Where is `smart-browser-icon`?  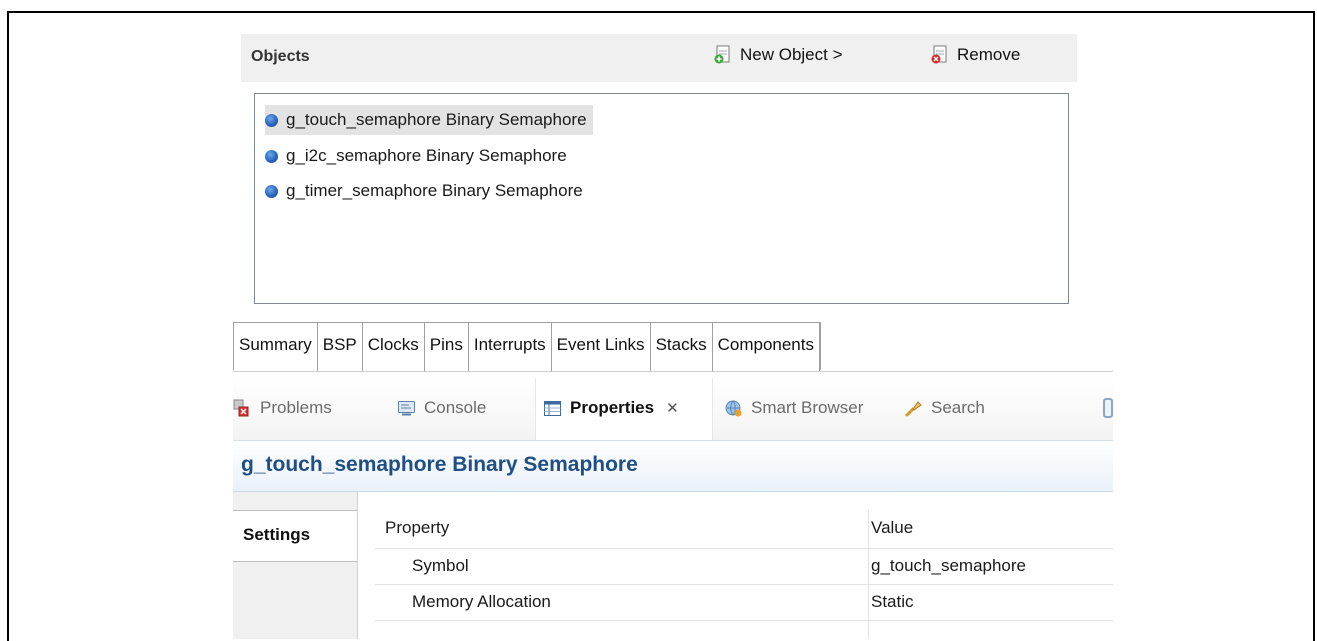
smart-browser-icon is located at coordinates (733, 408).